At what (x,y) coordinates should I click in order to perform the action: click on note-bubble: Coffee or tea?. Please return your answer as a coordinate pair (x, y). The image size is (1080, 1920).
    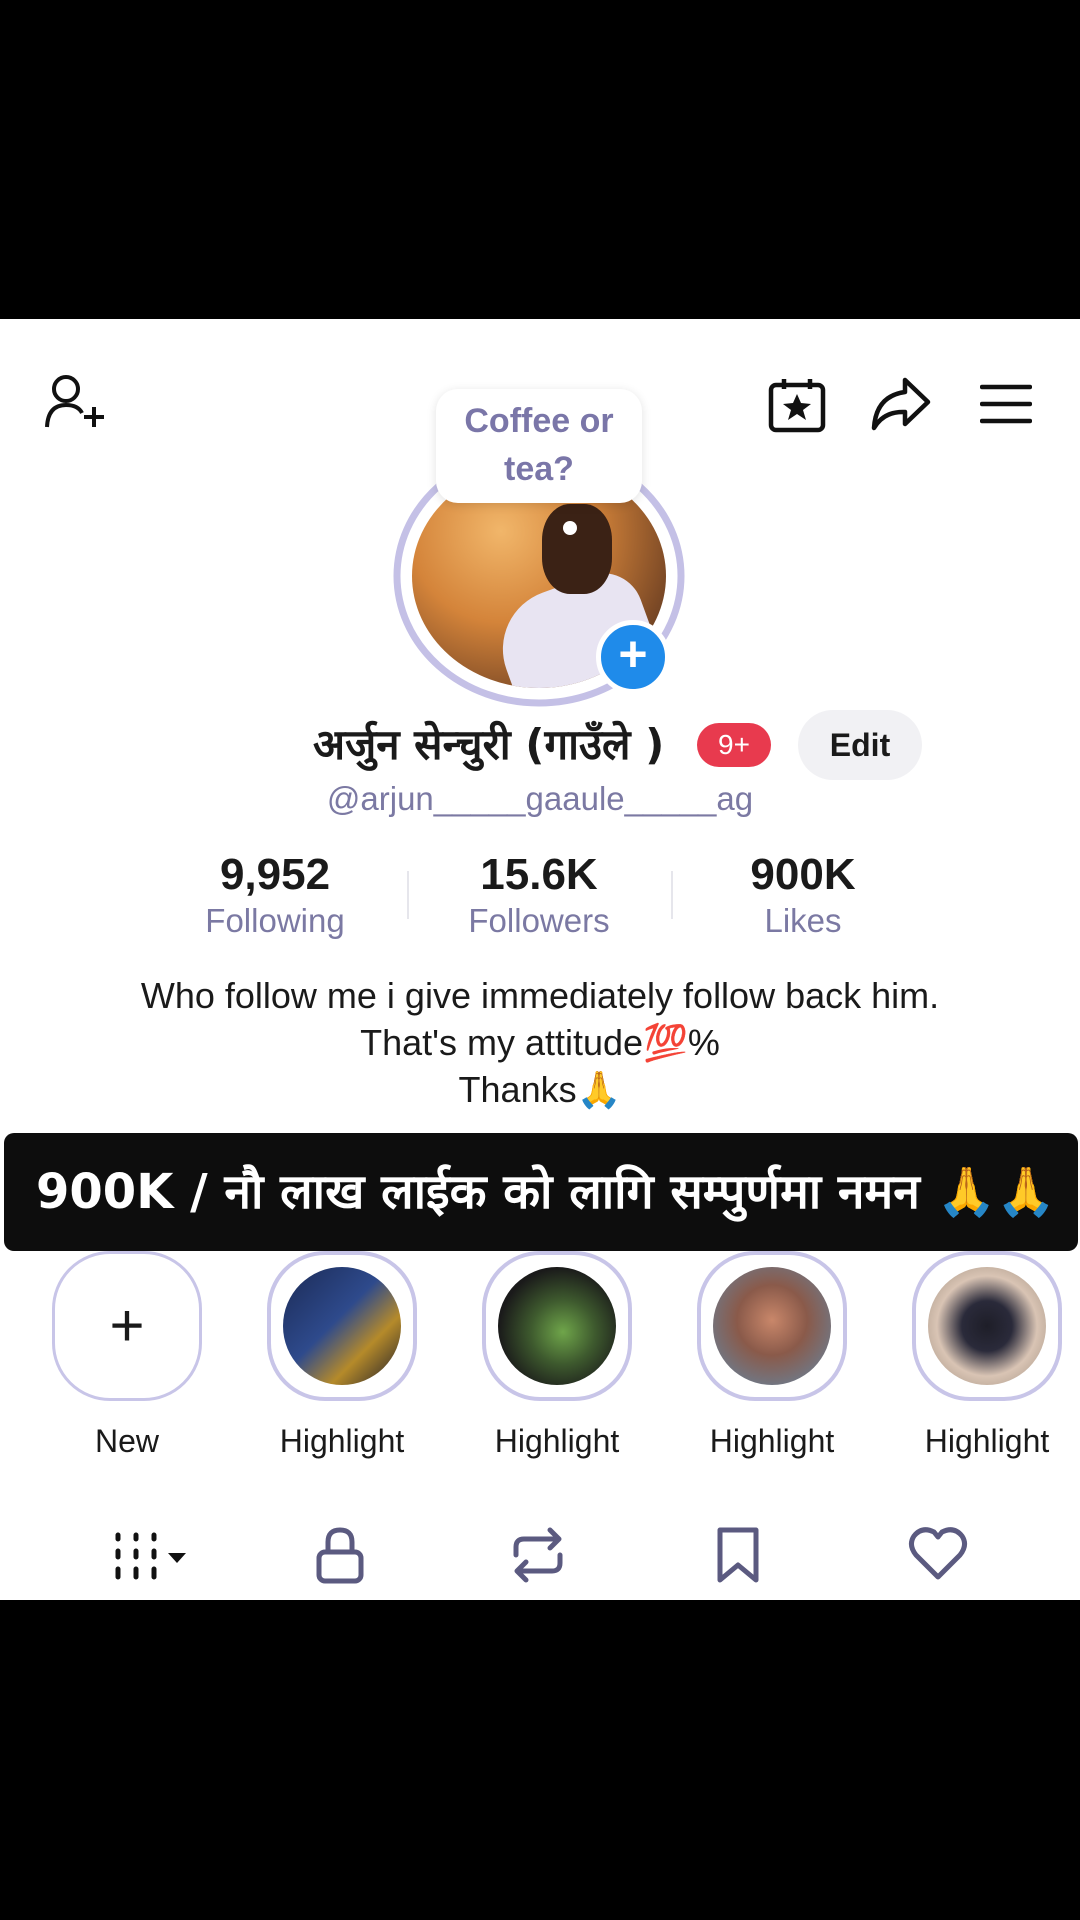
    Looking at the image, I should click on (539, 446).